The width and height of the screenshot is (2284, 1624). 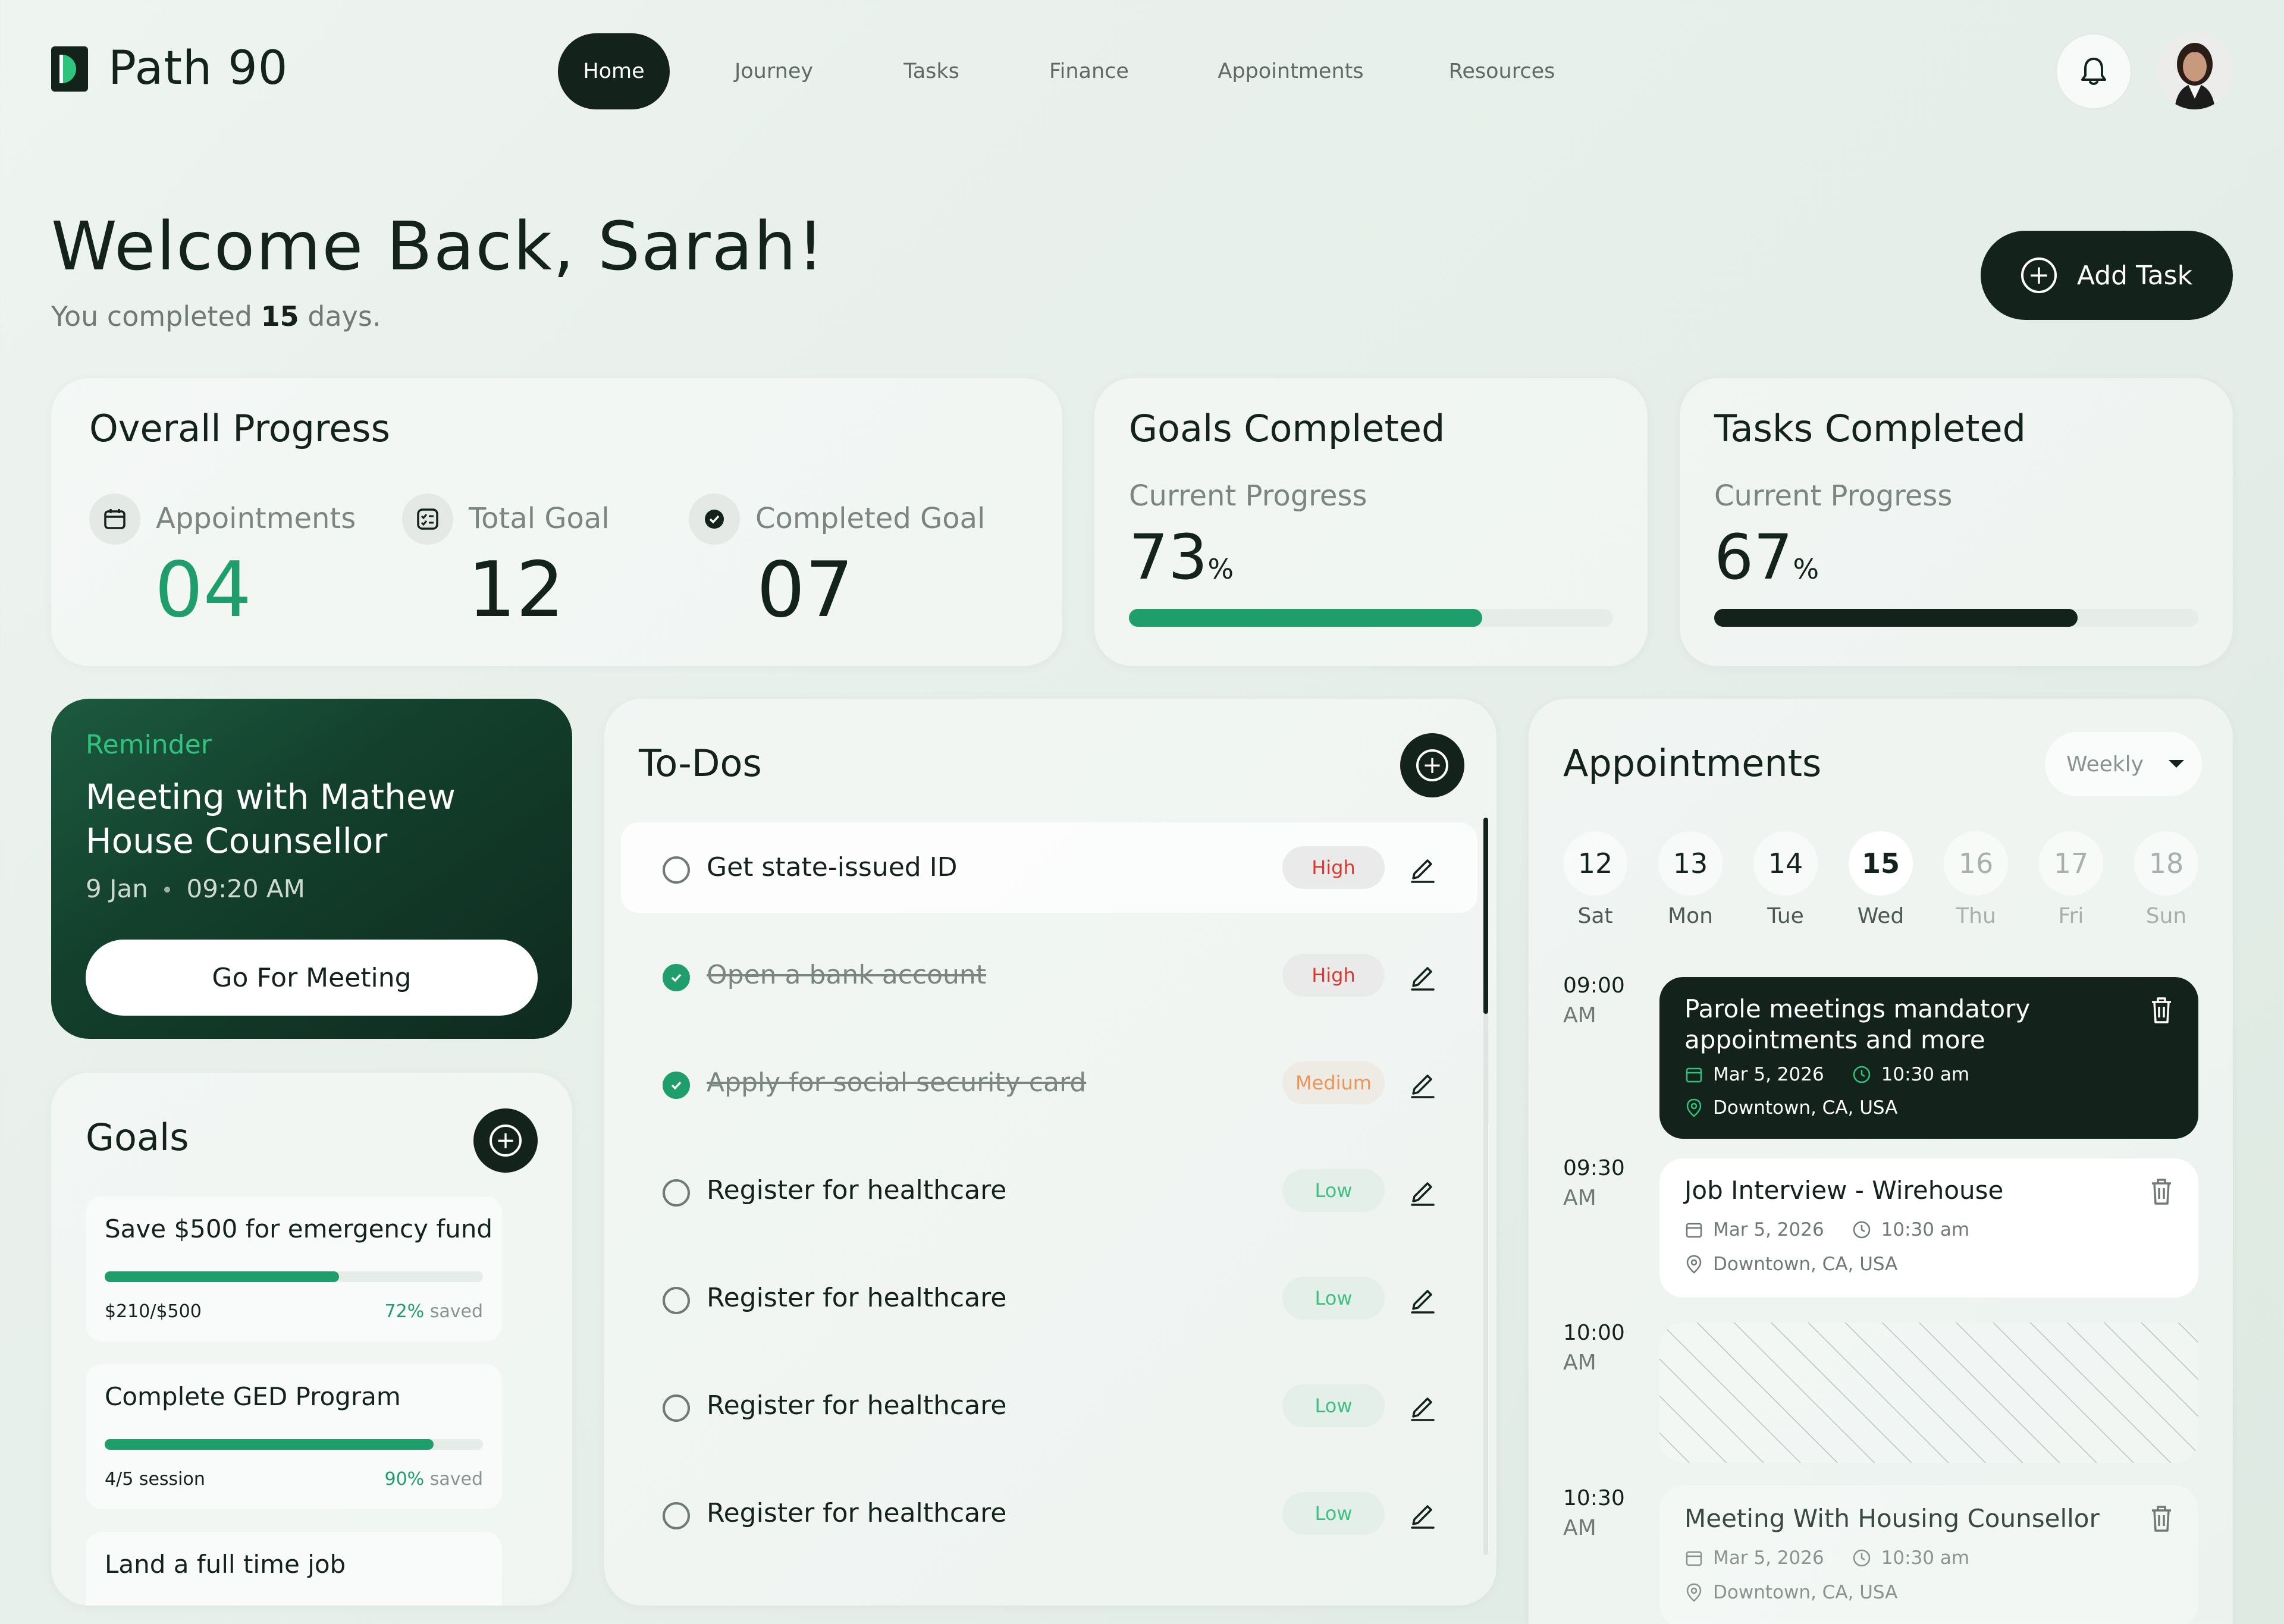 I want to click on view-select: Weekly, so click(x=2123, y=764).